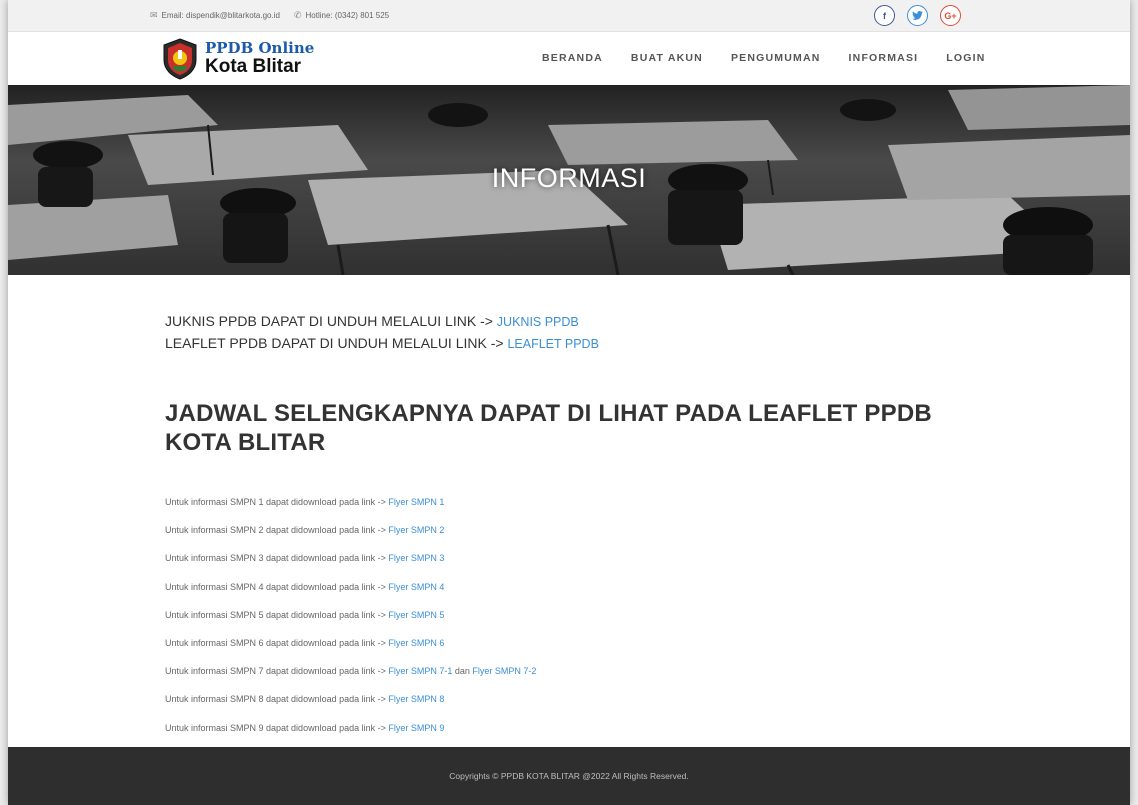 Image resolution: width=1138 pixels, height=805 pixels. What do you see at coordinates (462, 671) in the screenshot?
I see `conjunction-text: dan` at bounding box center [462, 671].